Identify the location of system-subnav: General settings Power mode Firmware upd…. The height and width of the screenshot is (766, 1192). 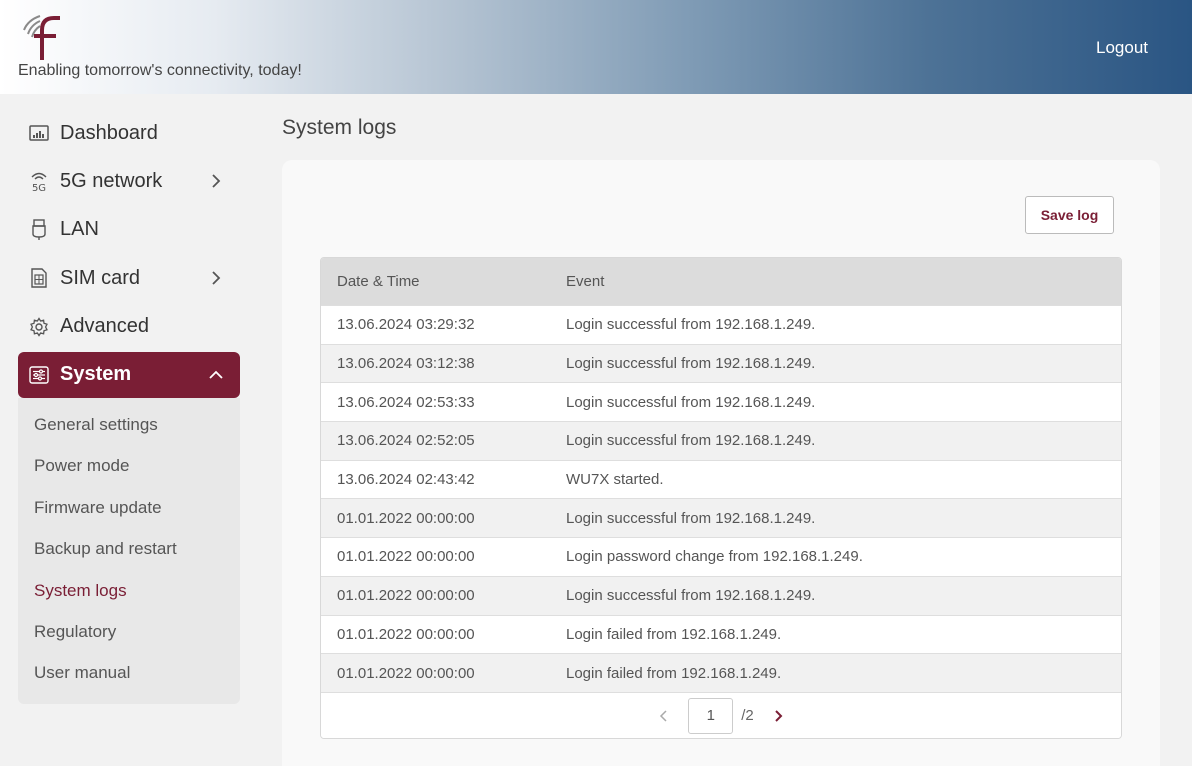
(129, 551).